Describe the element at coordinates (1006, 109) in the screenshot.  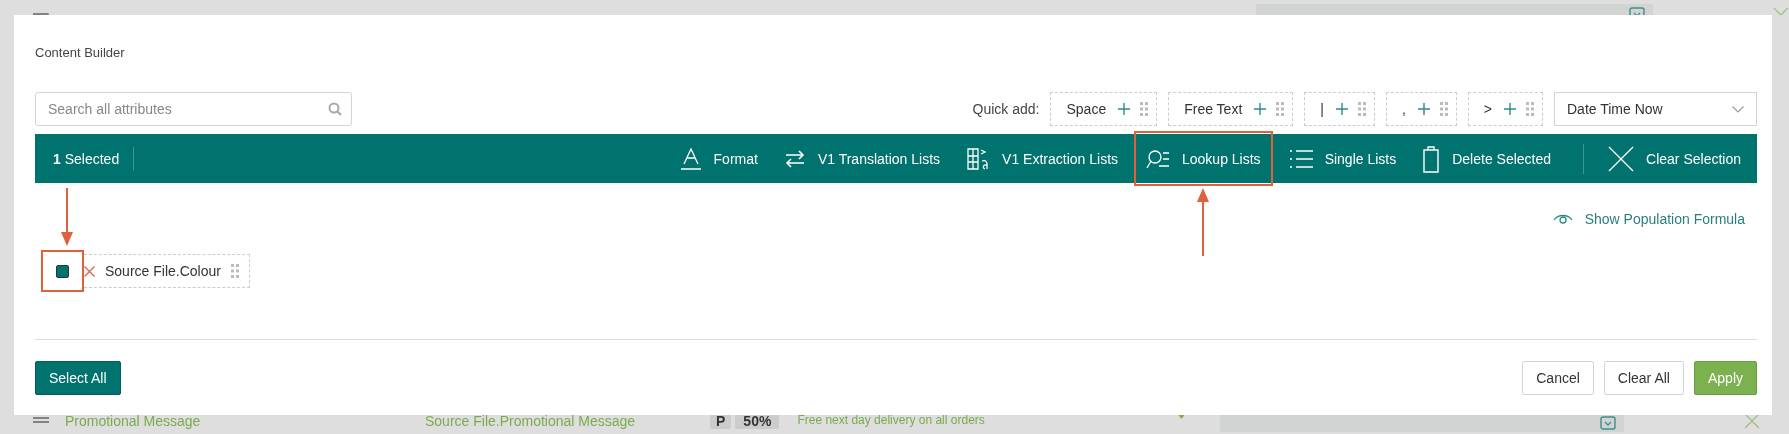
I see `quick-add-label: Quick add:` at that location.